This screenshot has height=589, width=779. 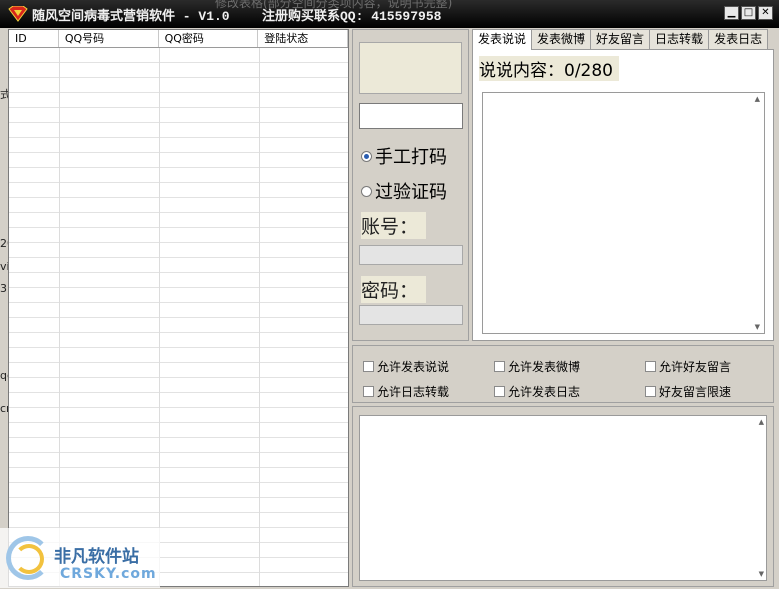 What do you see at coordinates (679, 39) in the screenshot?
I see `tab-blog-repost: 日志转载` at bounding box center [679, 39].